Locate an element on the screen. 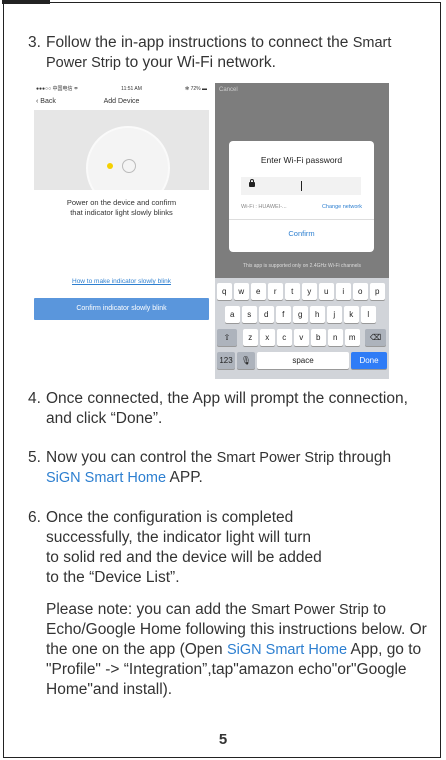 Image resolution: width=446 pixels, height=760 pixels. step-number: 3. is located at coordinates (34, 42).